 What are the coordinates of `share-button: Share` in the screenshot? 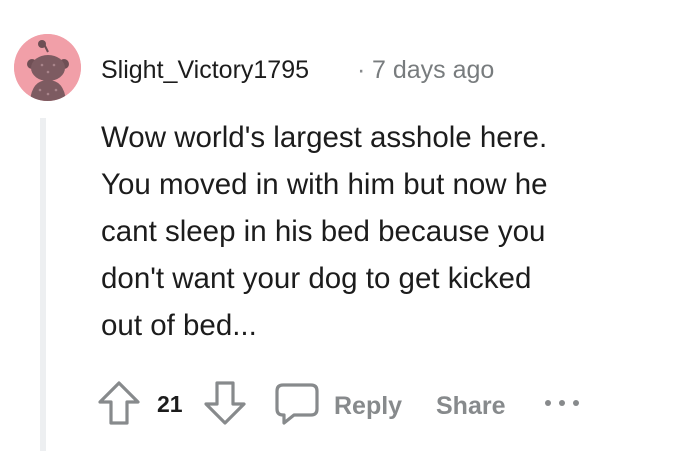 It's located at (470, 406).